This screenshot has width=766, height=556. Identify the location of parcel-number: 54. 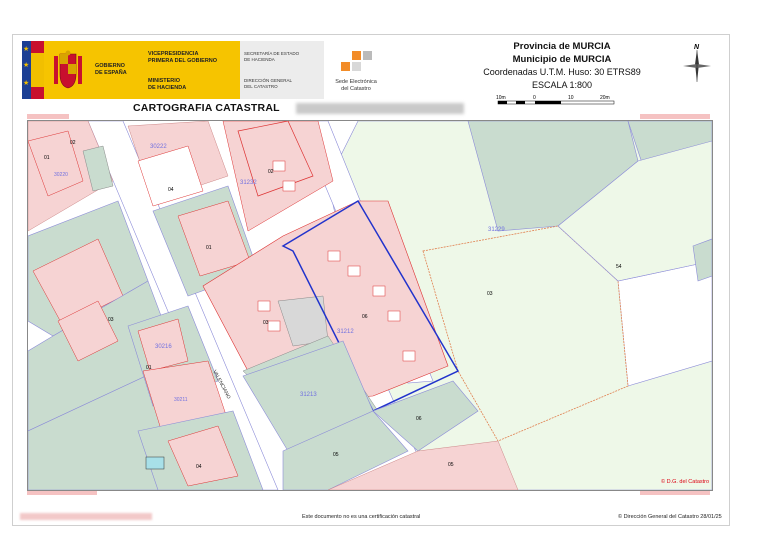
(619, 267).